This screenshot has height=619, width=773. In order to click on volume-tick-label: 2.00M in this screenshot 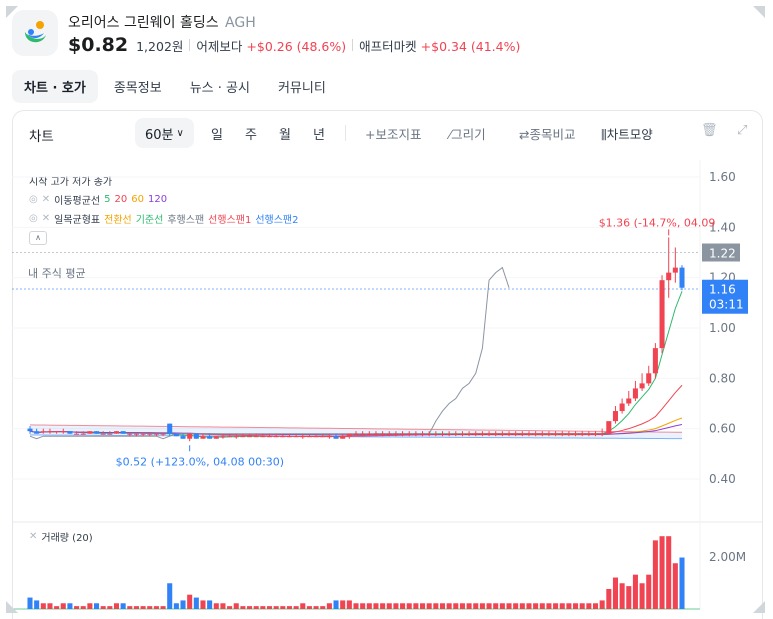, I will do `click(727, 557)`.